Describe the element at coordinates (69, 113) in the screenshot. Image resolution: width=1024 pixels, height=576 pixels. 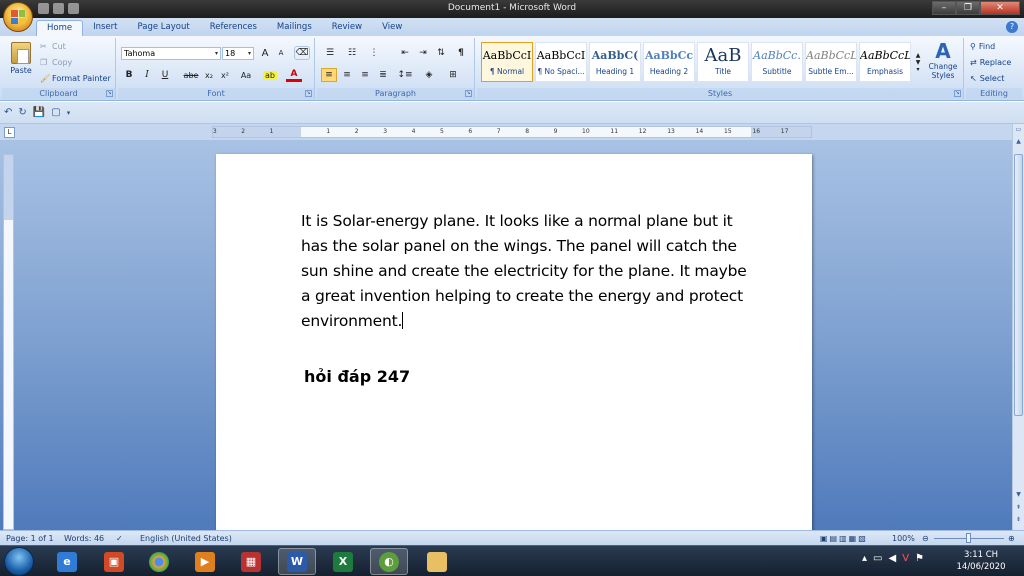
I see `customize-toolbar-icon: ▾` at that location.